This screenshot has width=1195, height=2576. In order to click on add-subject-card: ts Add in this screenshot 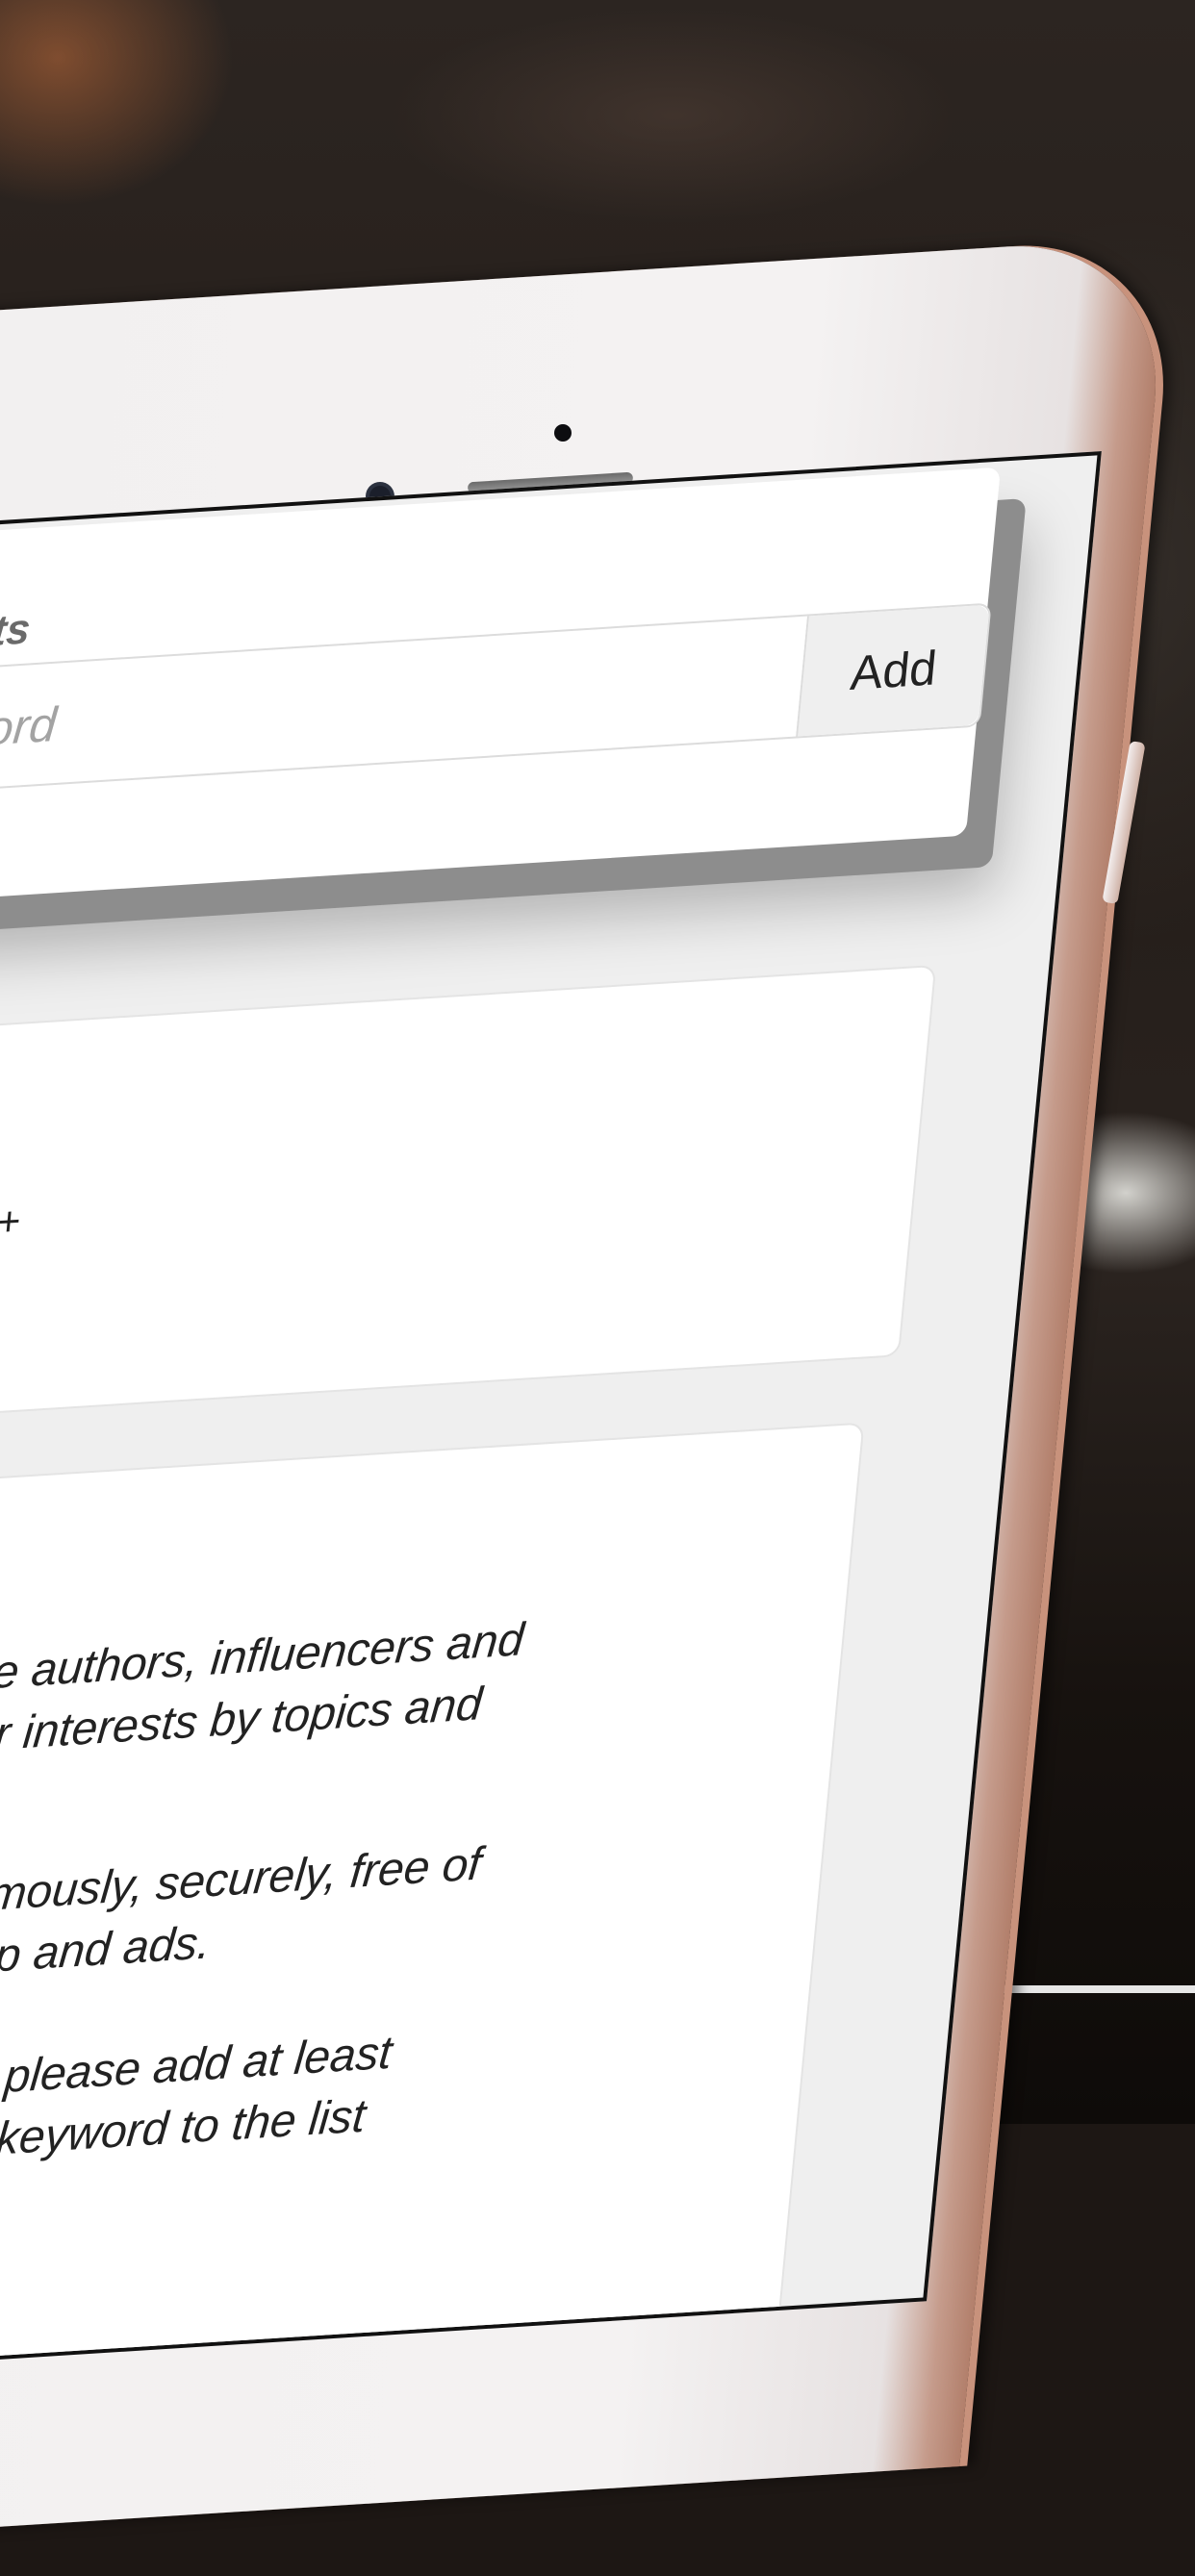, I will do `click(501, 697)`.